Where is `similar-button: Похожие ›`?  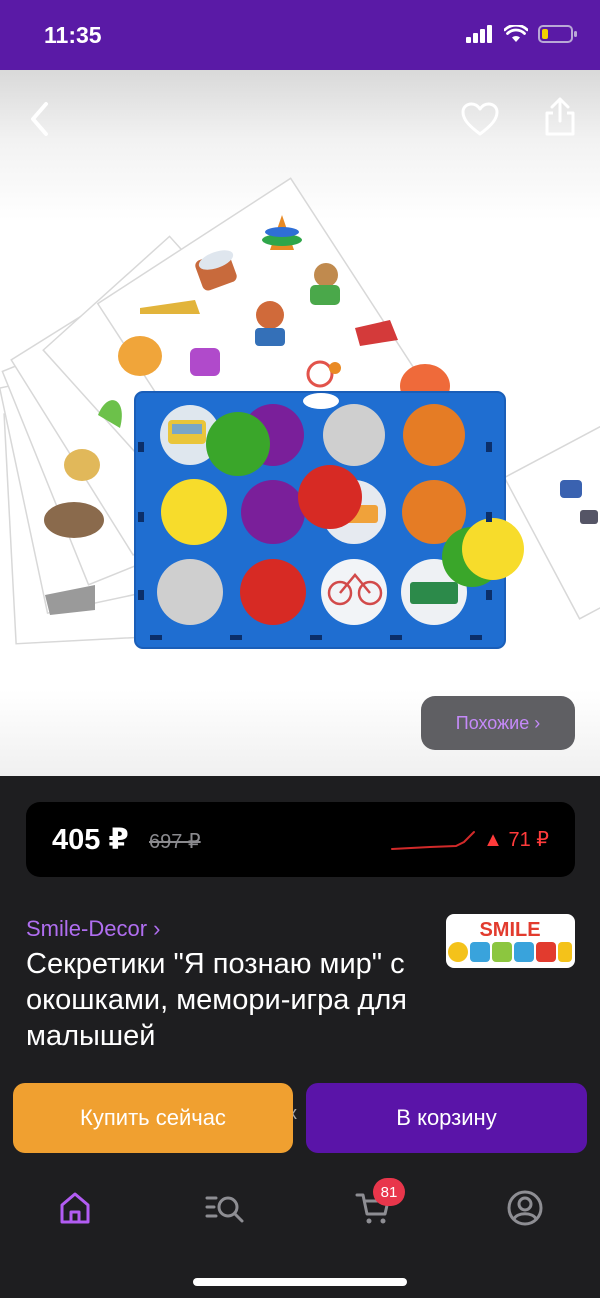
similar-button: Похожие › is located at coordinates (498, 723).